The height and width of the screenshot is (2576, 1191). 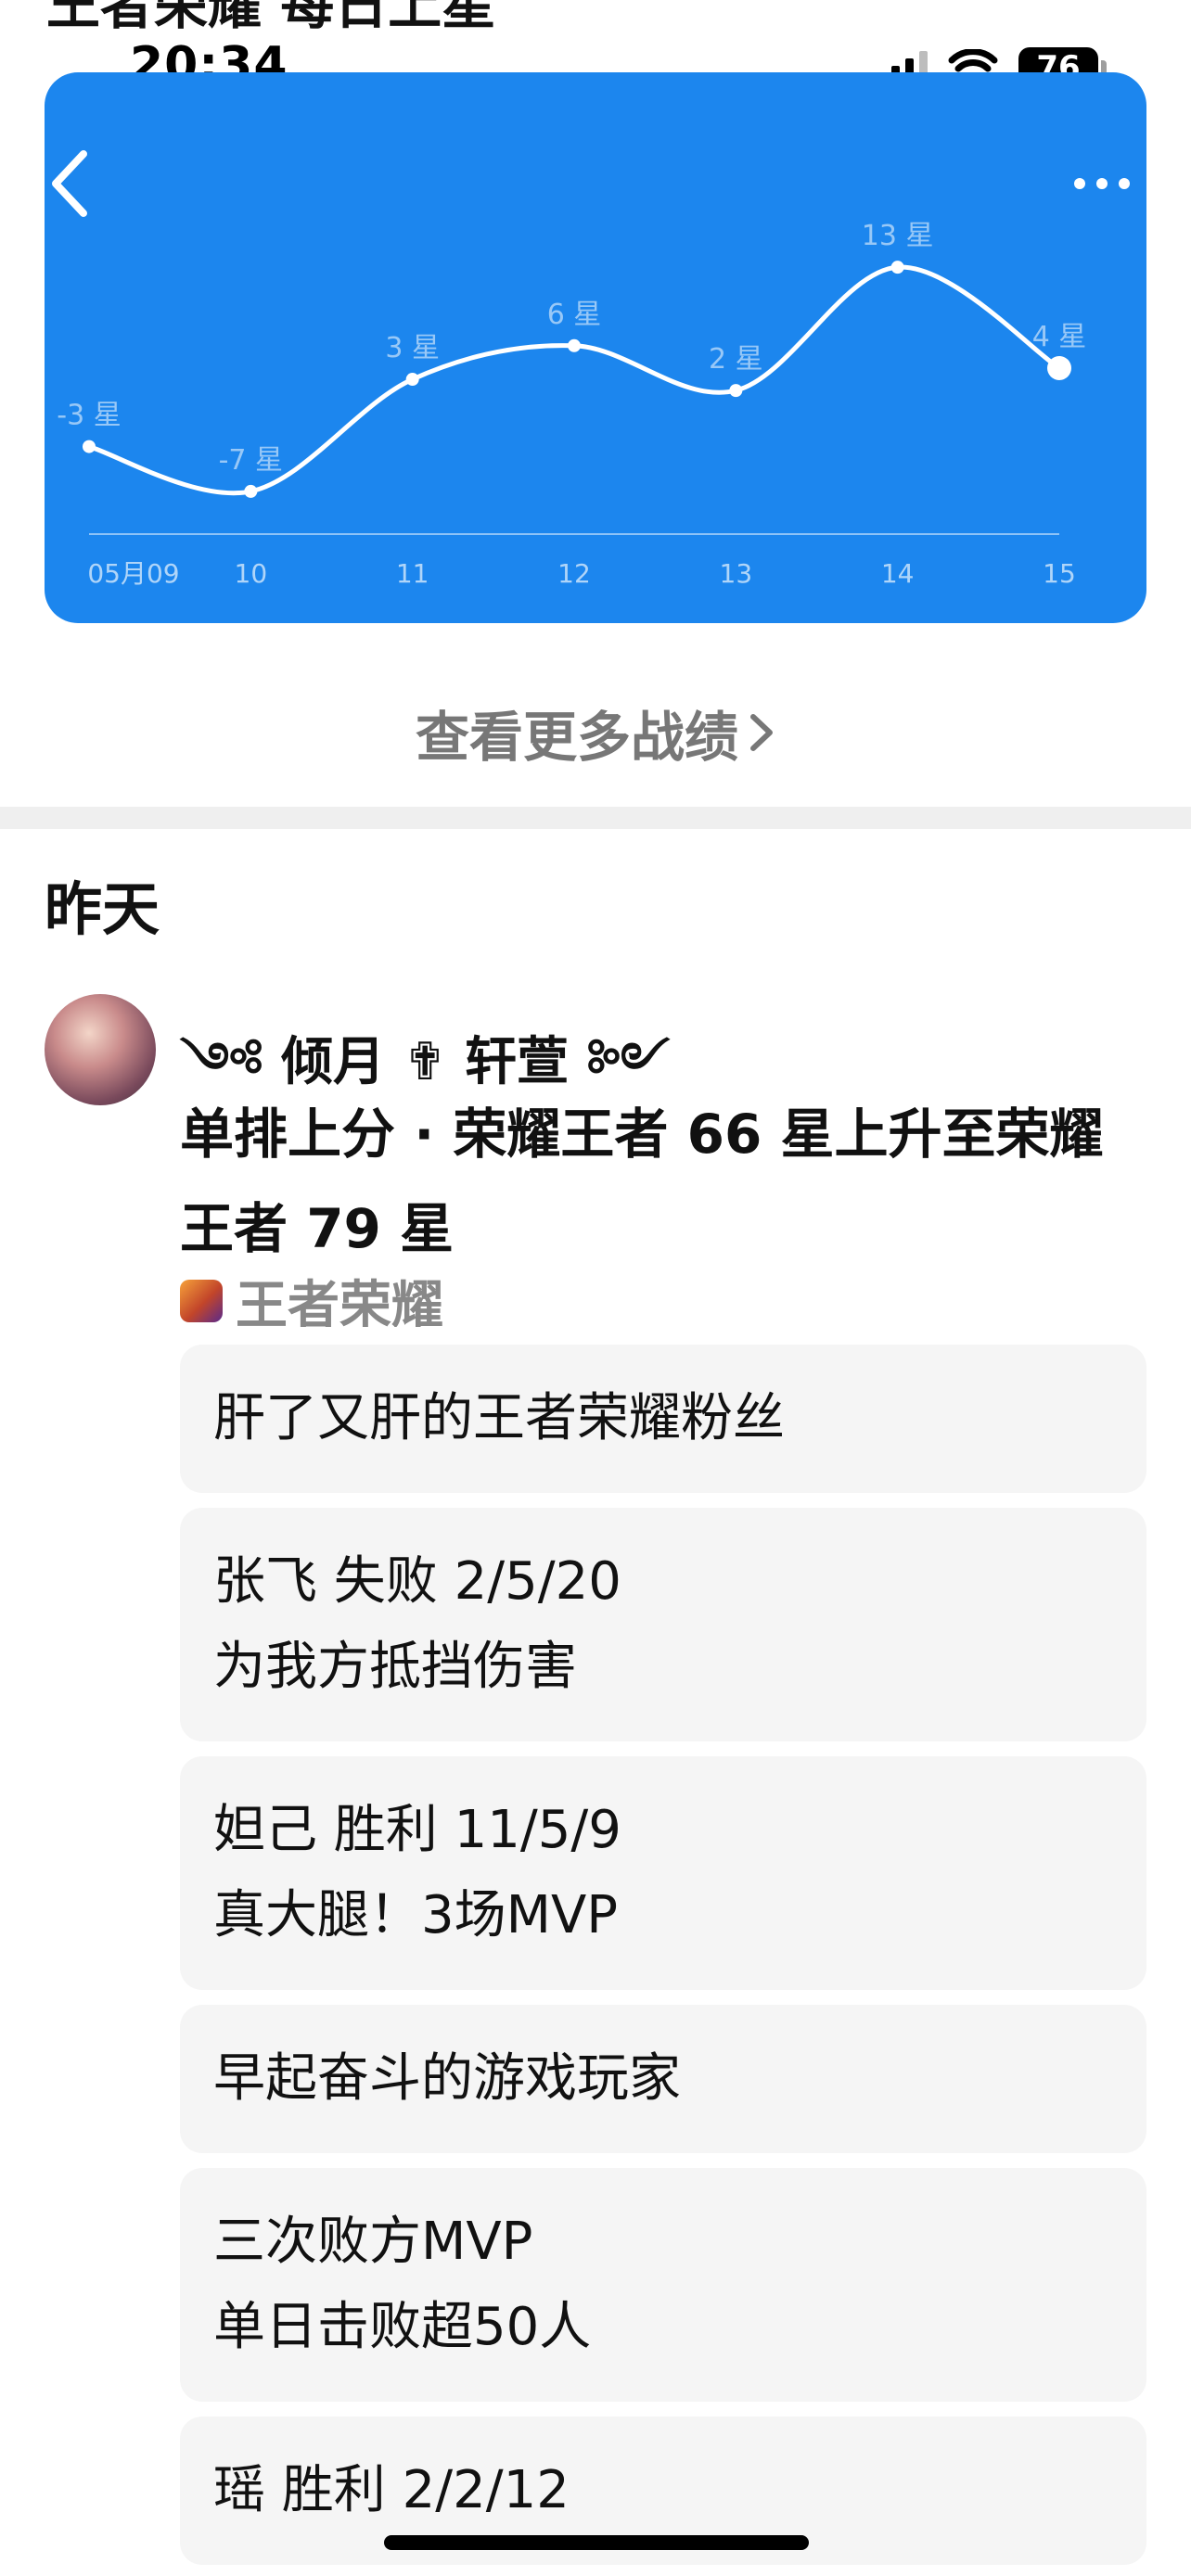 I want to click on x-tick-label: 14, so click(x=898, y=573).